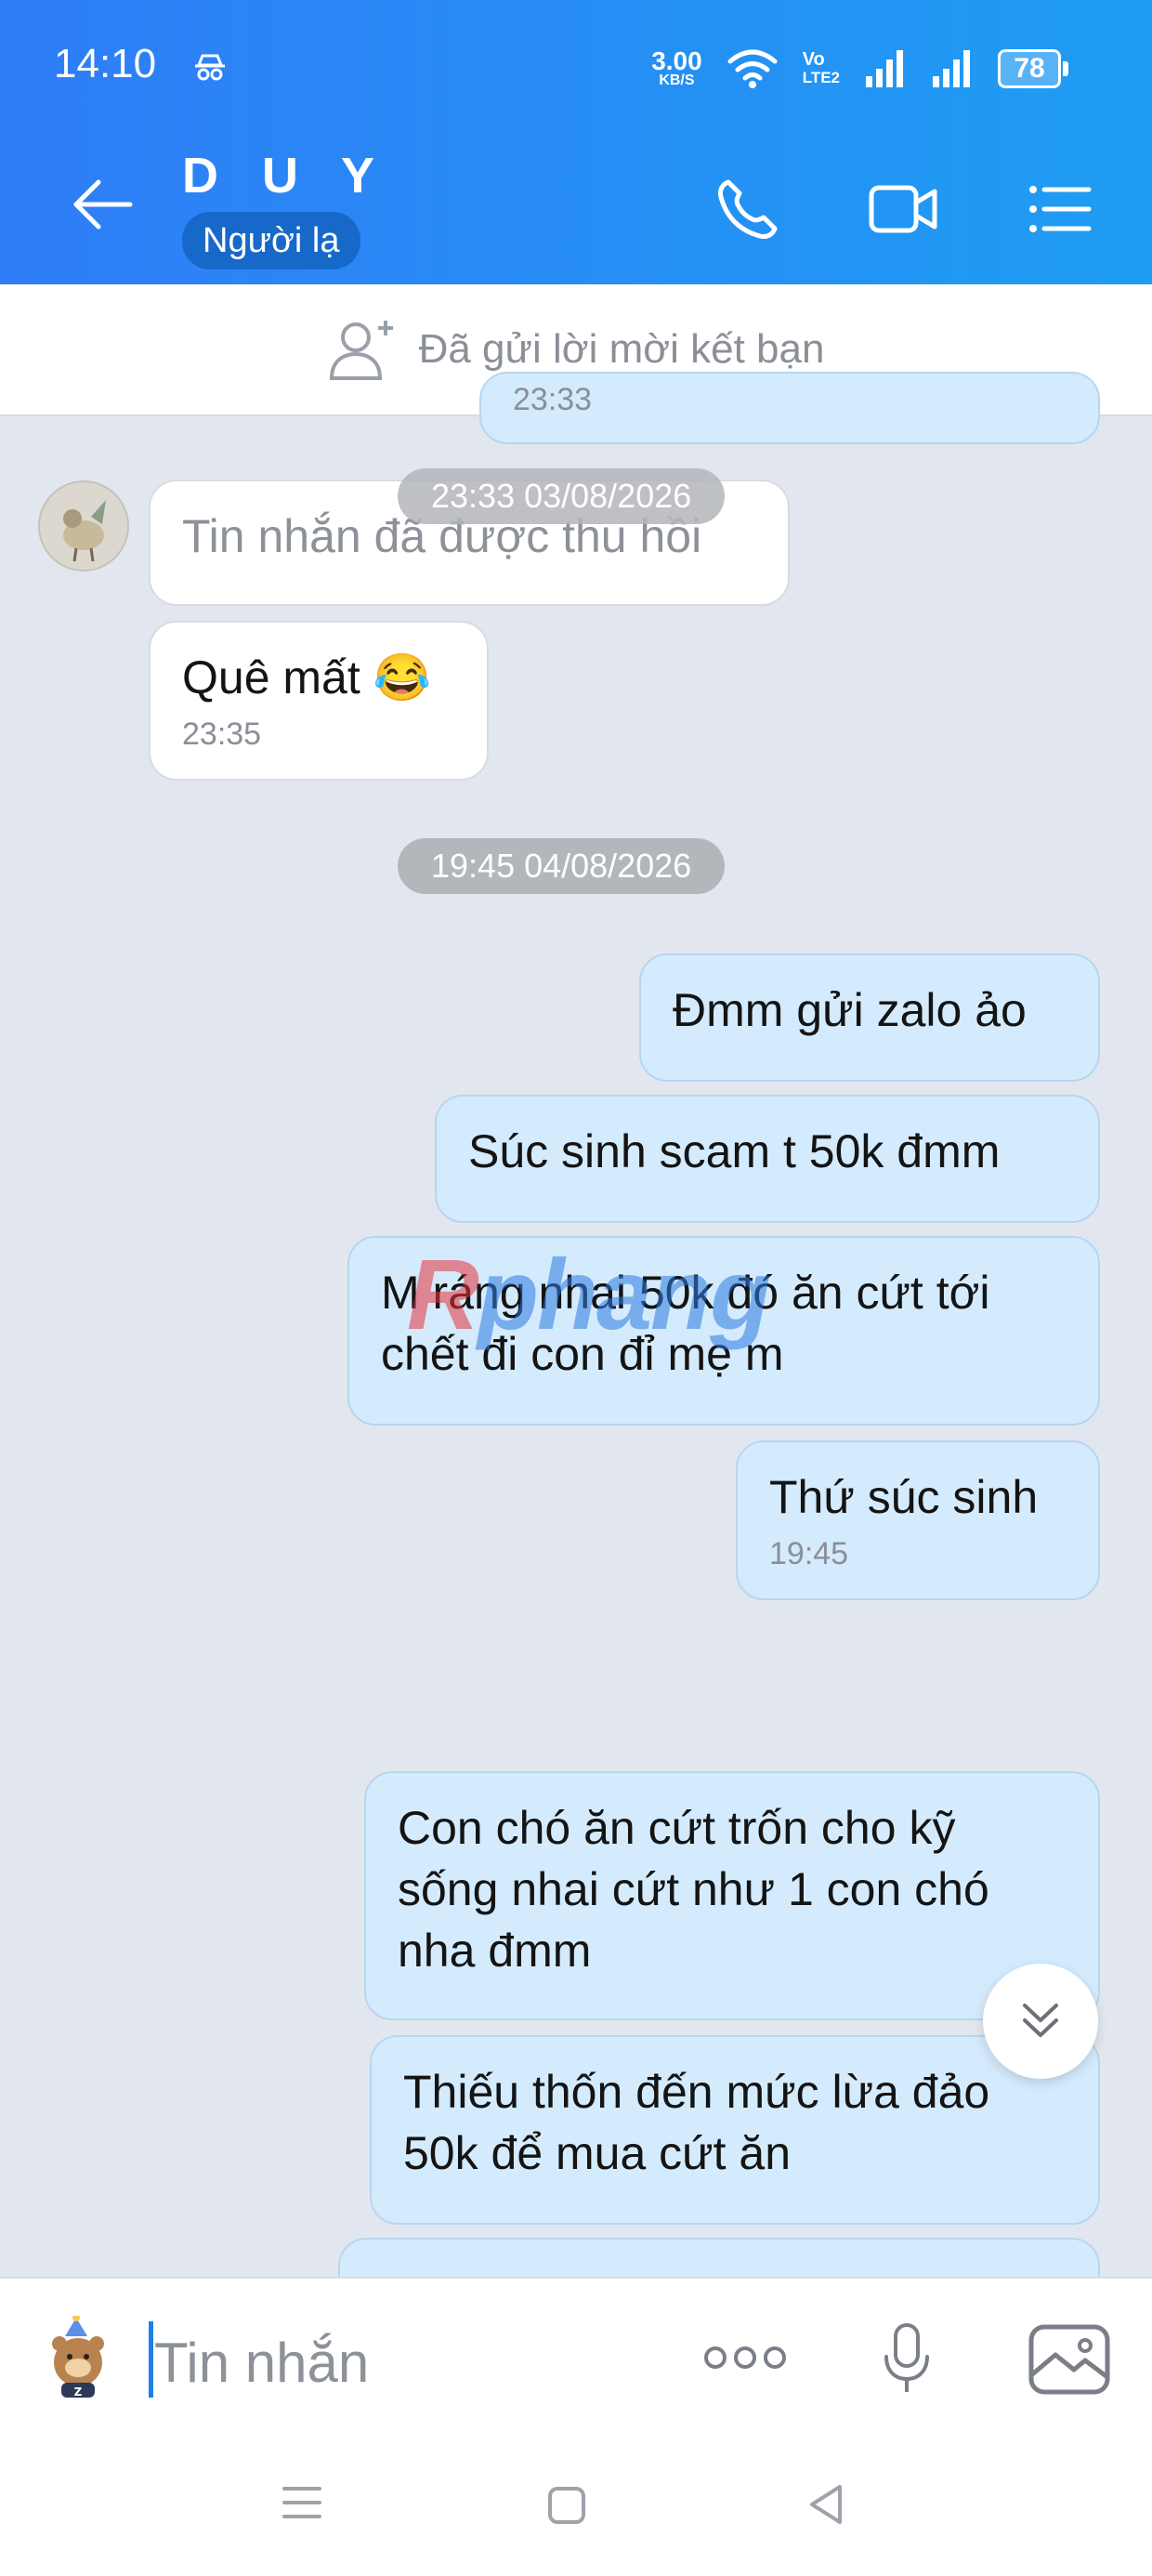 This screenshot has height=2576, width=1152. What do you see at coordinates (306, 677) in the screenshot?
I see `message-text: Quê mất 😂` at bounding box center [306, 677].